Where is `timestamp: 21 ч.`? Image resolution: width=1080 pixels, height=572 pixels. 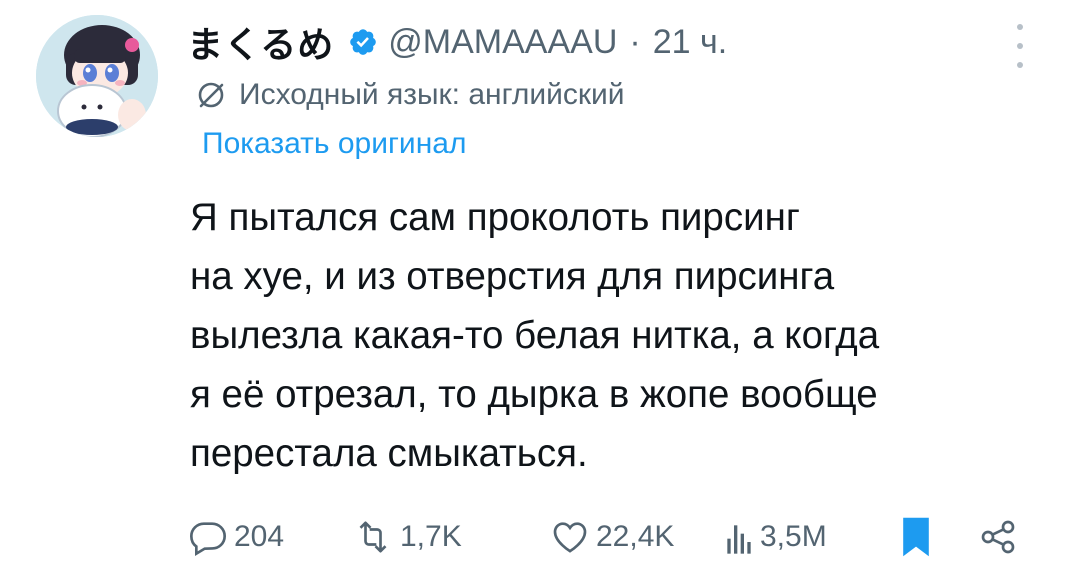 timestamp: 21 ч. is located at coordinates (690, 42).